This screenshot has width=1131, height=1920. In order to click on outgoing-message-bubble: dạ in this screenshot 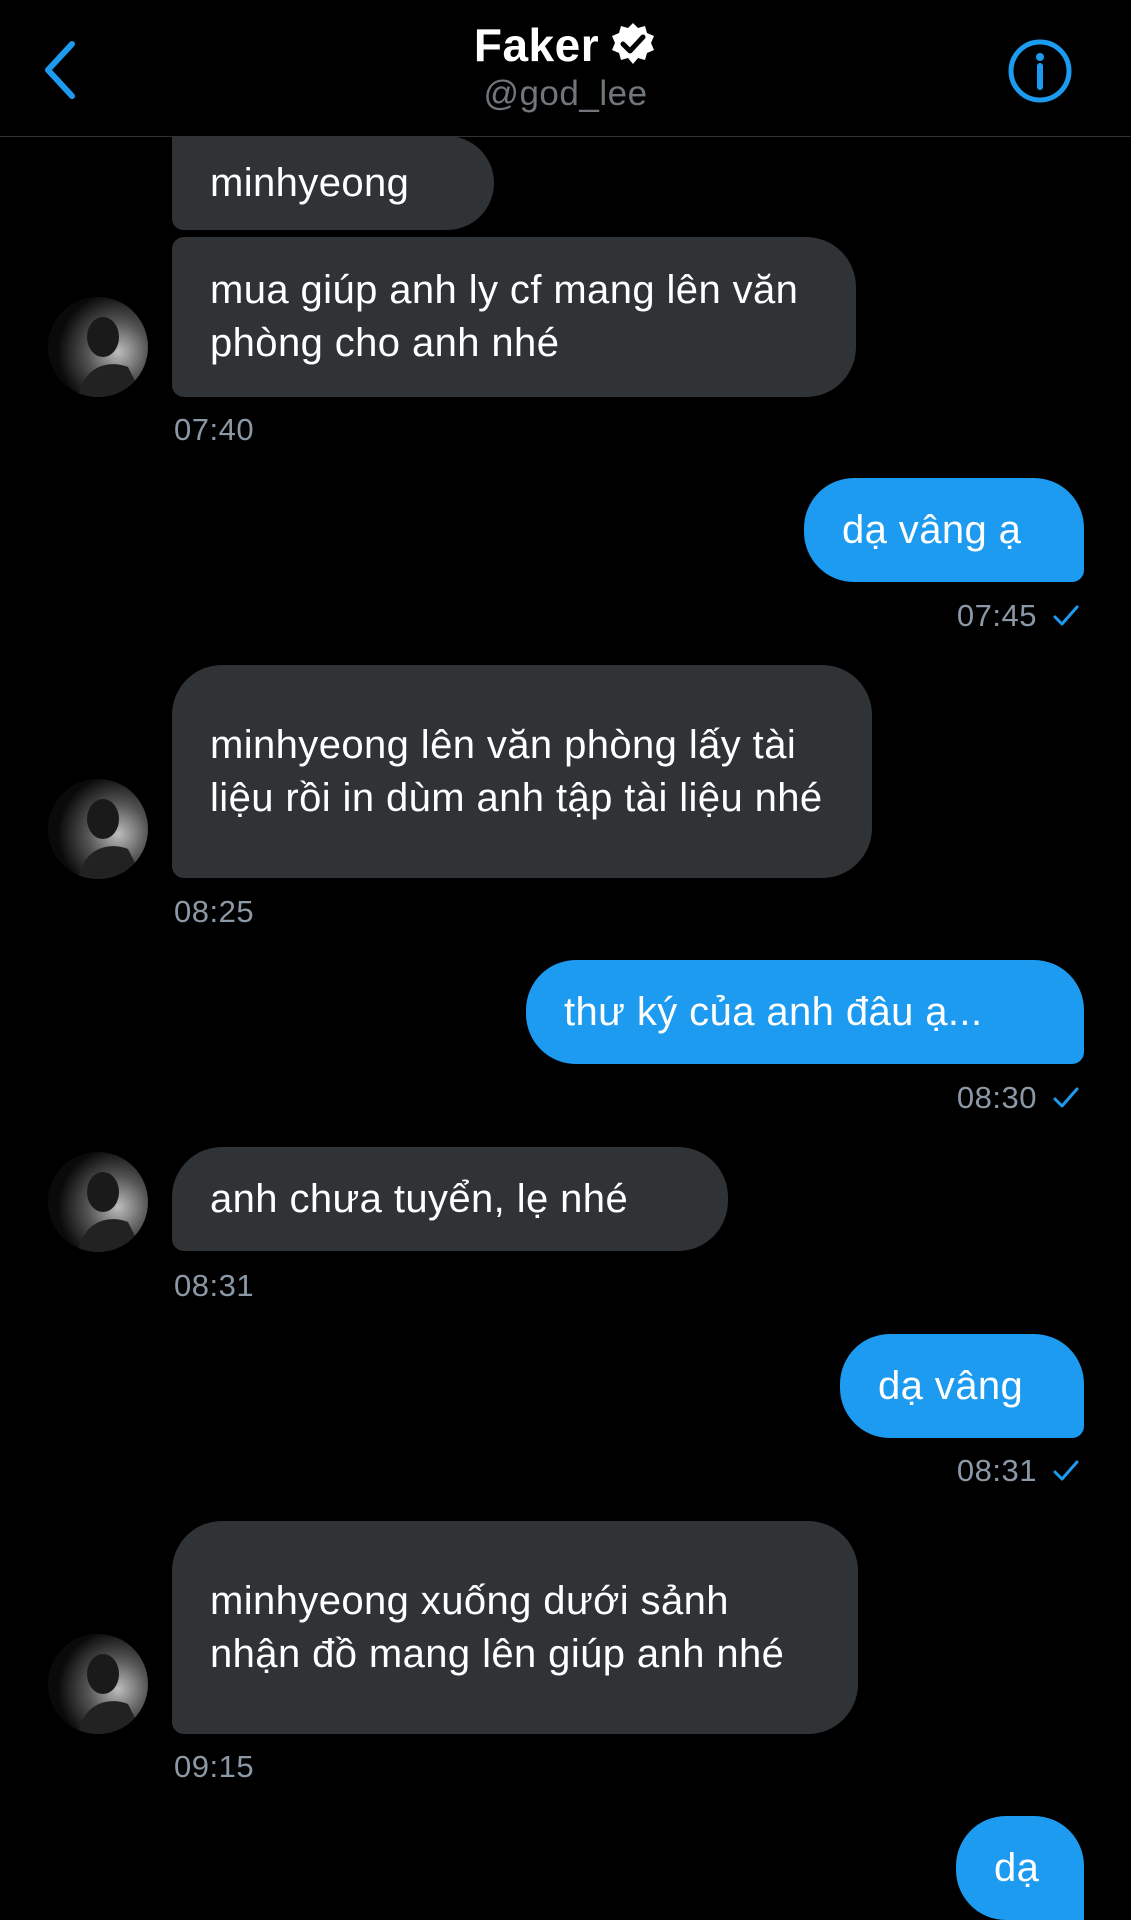, I will do `click(1020, 1868)`.